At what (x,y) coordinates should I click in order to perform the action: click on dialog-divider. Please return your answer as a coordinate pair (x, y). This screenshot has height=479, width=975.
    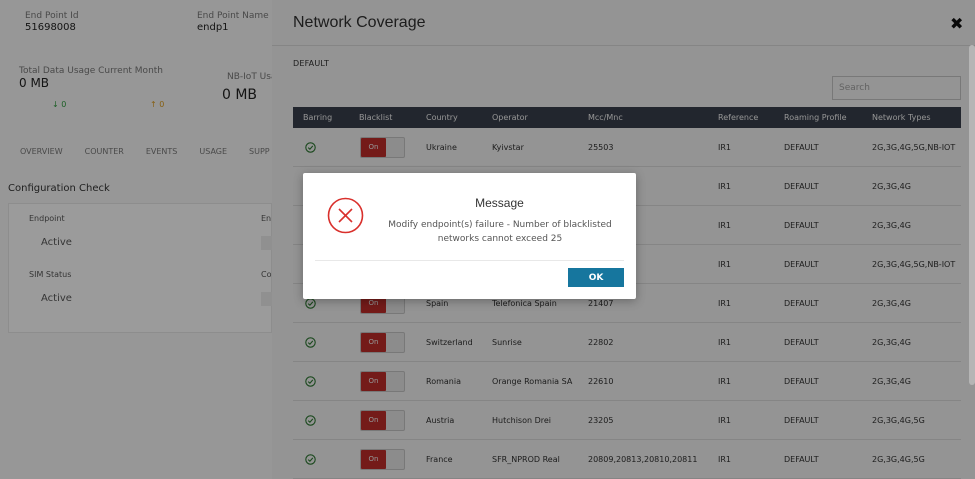
    Looking at the image, I should click on (469, 260).